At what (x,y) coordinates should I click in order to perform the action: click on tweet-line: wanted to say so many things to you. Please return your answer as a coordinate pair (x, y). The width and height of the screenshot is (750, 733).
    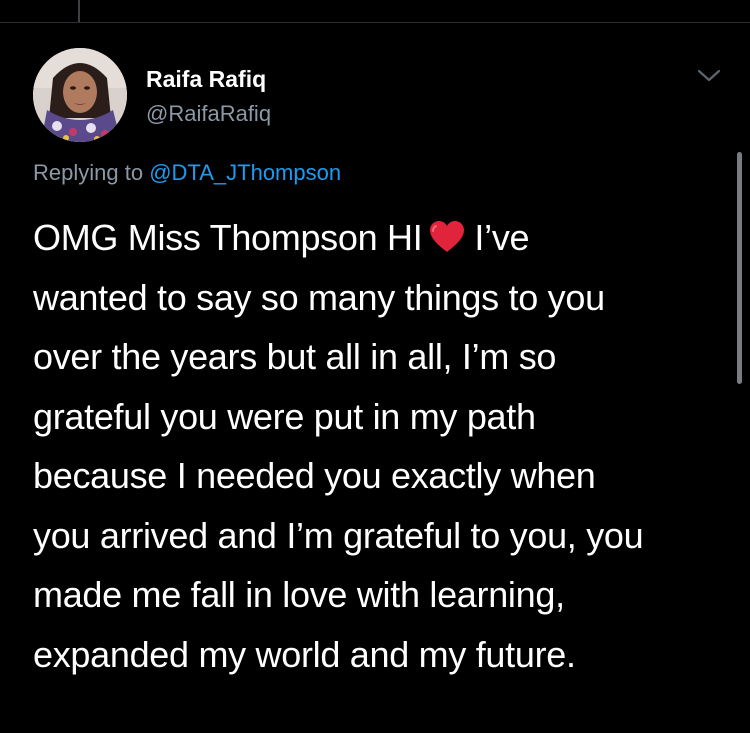
    Looking at the image, I should click on (319, 297).